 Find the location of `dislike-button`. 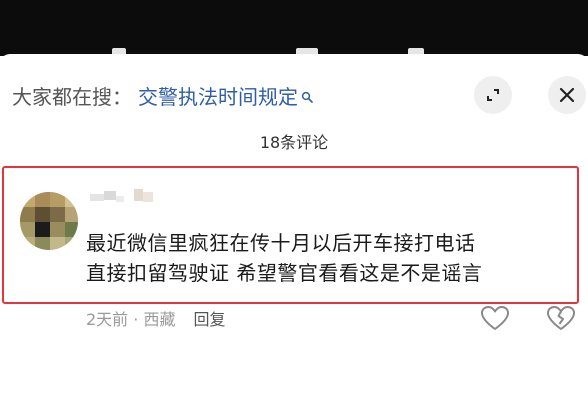

dislike-button is located at coordinates (561, 318).